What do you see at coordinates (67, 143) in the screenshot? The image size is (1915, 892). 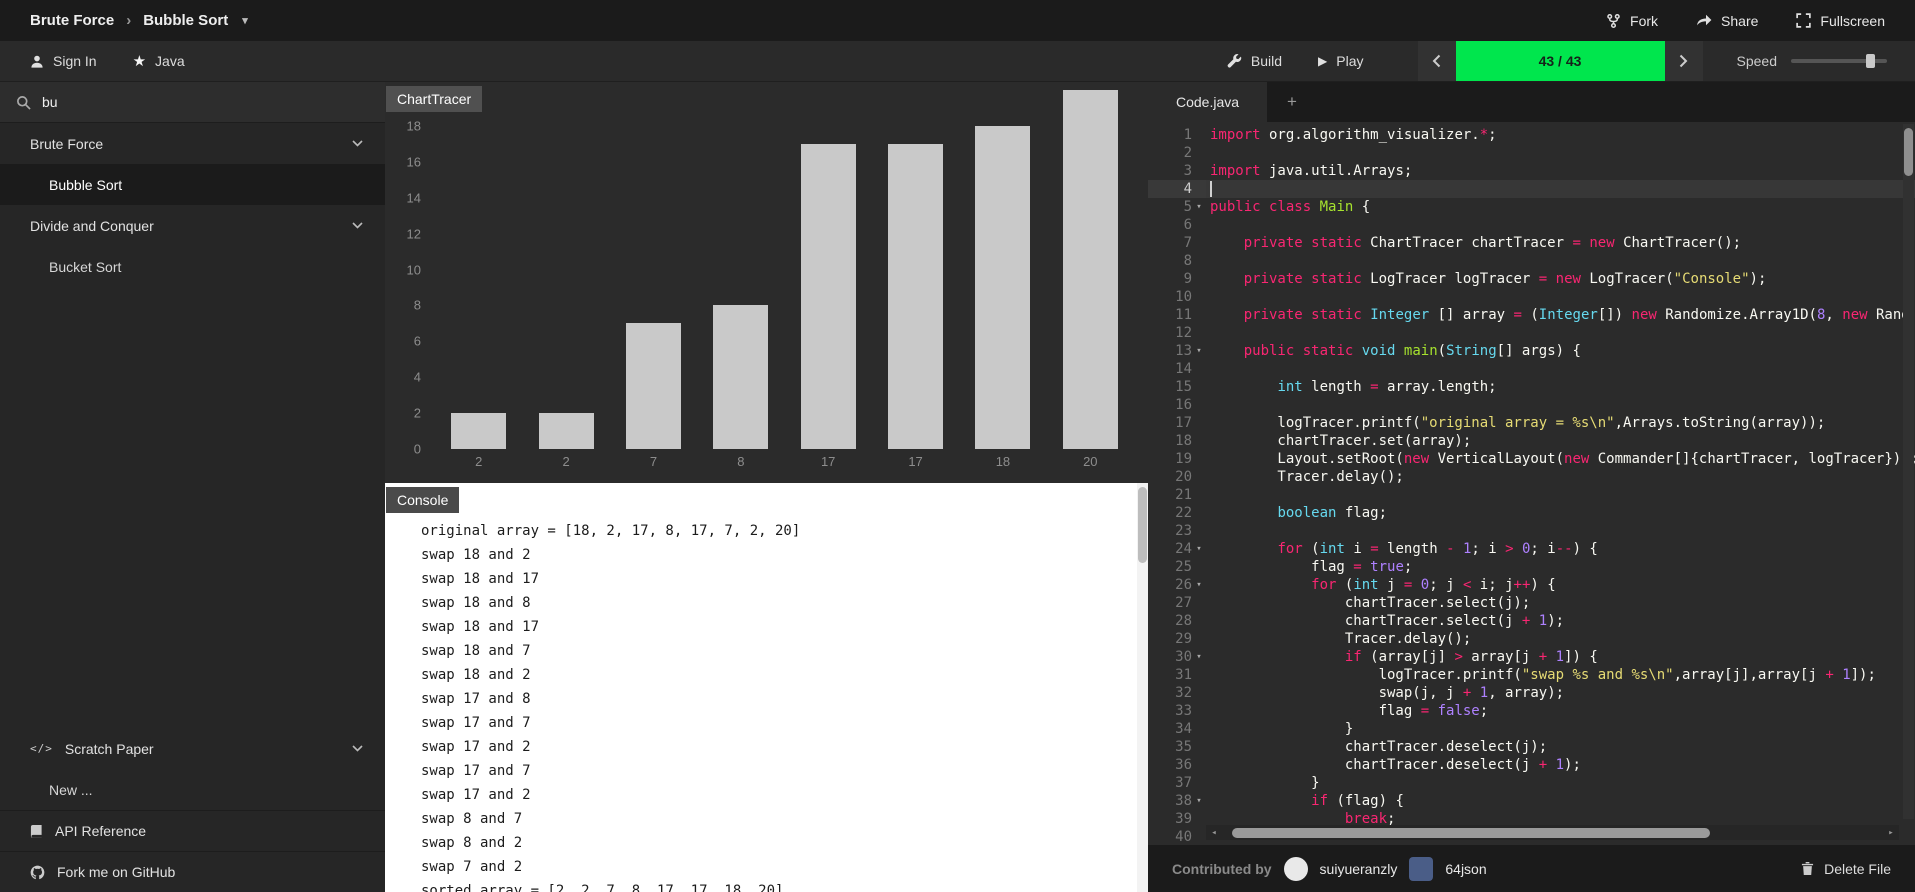 I see `sidebar-item-label: Brute Force` at bounding box center [67, 143].